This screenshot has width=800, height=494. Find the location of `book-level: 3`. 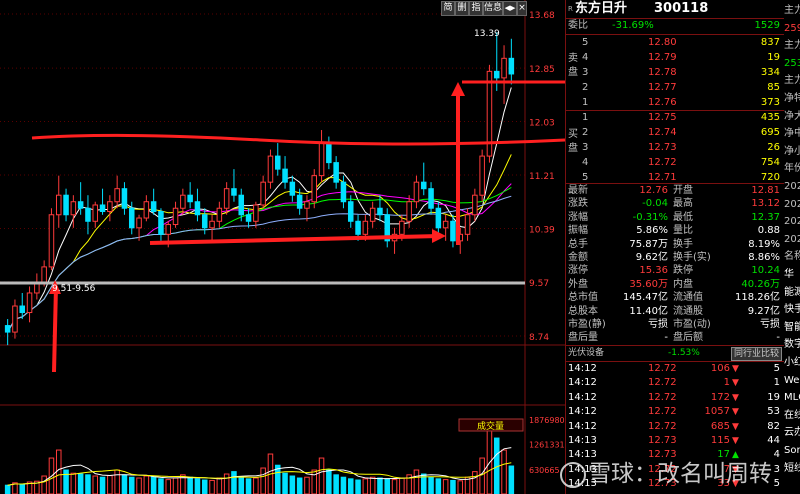

book-level: 3 is located at coordinates (585, 72).